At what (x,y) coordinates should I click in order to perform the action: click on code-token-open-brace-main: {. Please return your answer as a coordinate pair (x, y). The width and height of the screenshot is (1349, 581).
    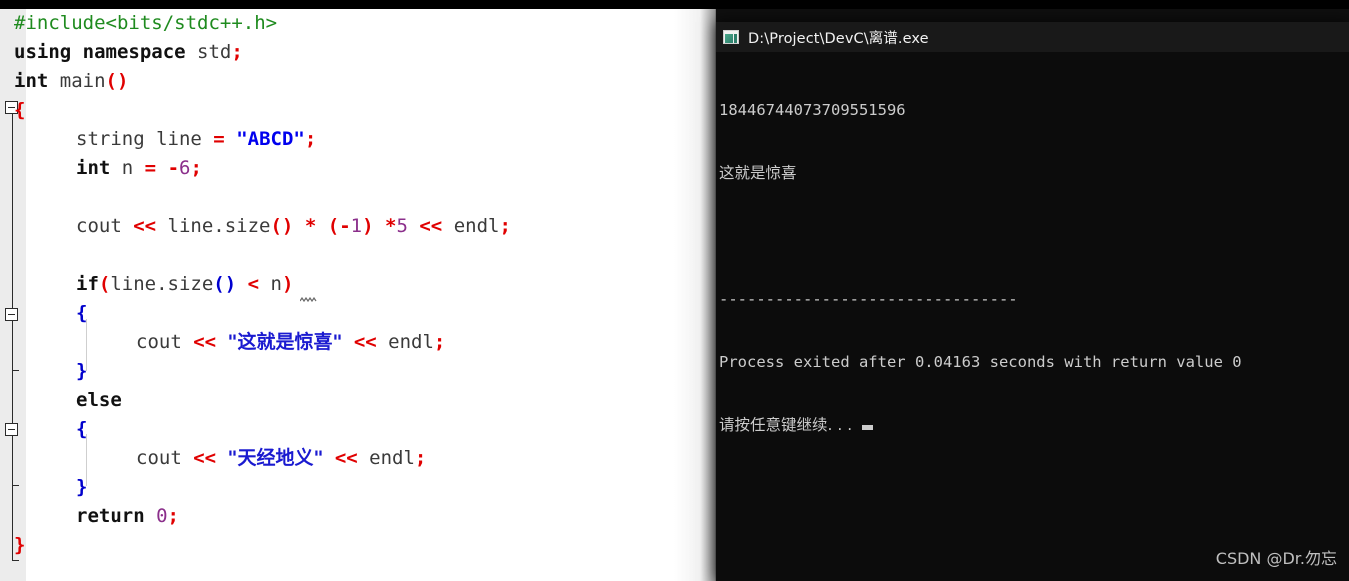
    Looking at the image, I should click on (20, 110).